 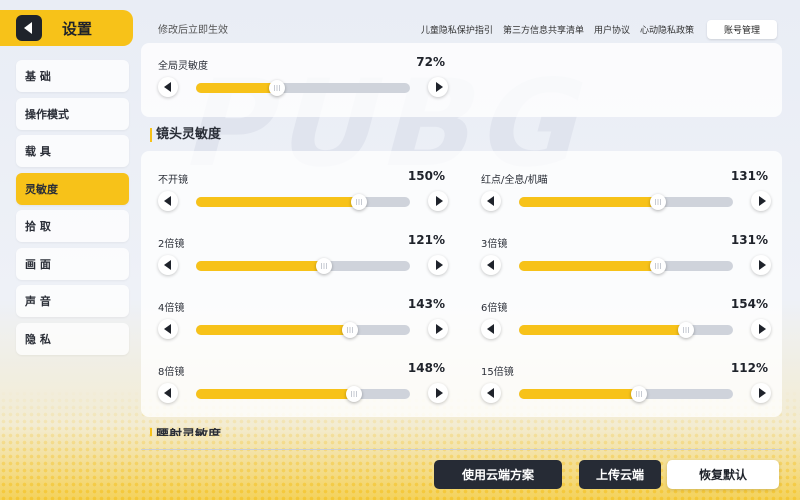 What do you see at coordinates (543, 29) in the screenshot?
I see `link-third-party-list: 第三方信息共享清单` at bounding box center [543, 29].